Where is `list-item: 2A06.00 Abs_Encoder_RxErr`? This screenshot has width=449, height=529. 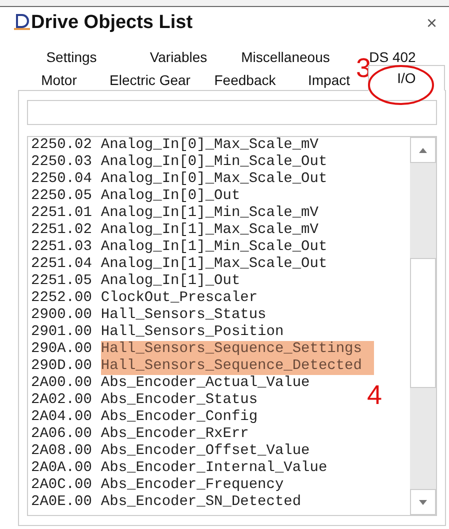
list-item: 2A06.00 Abs_Encoder_RxErr is located at coordinates (140, 434).